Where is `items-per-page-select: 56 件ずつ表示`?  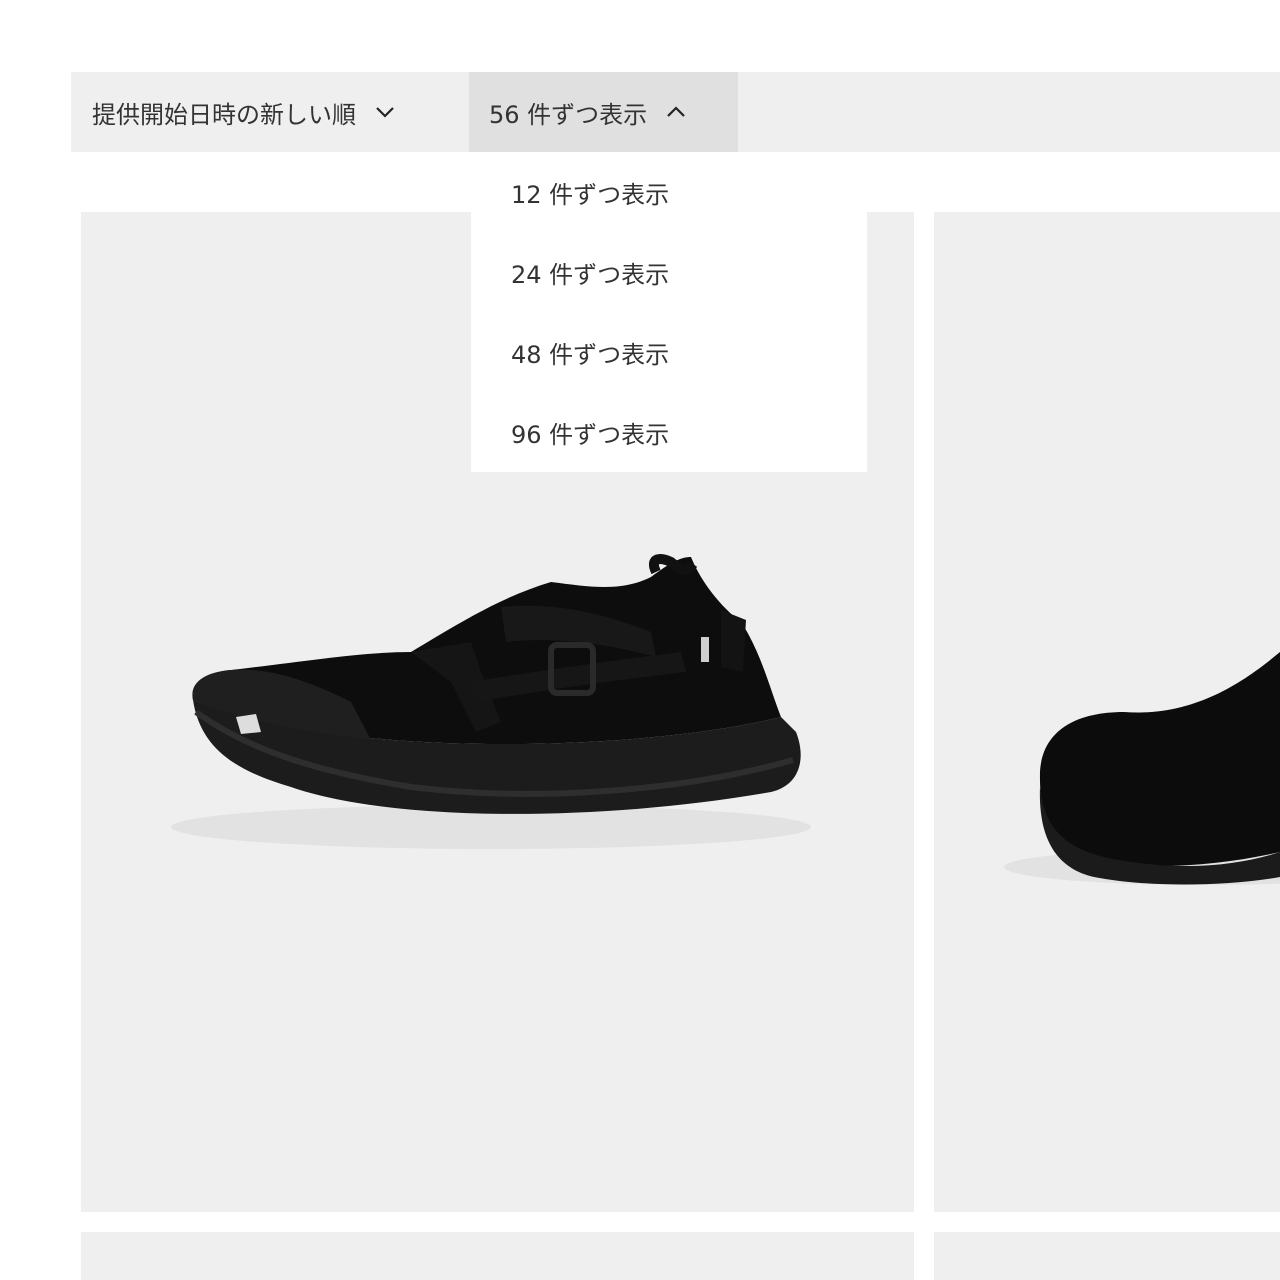
items-per-page-select: 56 件ずつ表示 is located at coordinates (603, 112).